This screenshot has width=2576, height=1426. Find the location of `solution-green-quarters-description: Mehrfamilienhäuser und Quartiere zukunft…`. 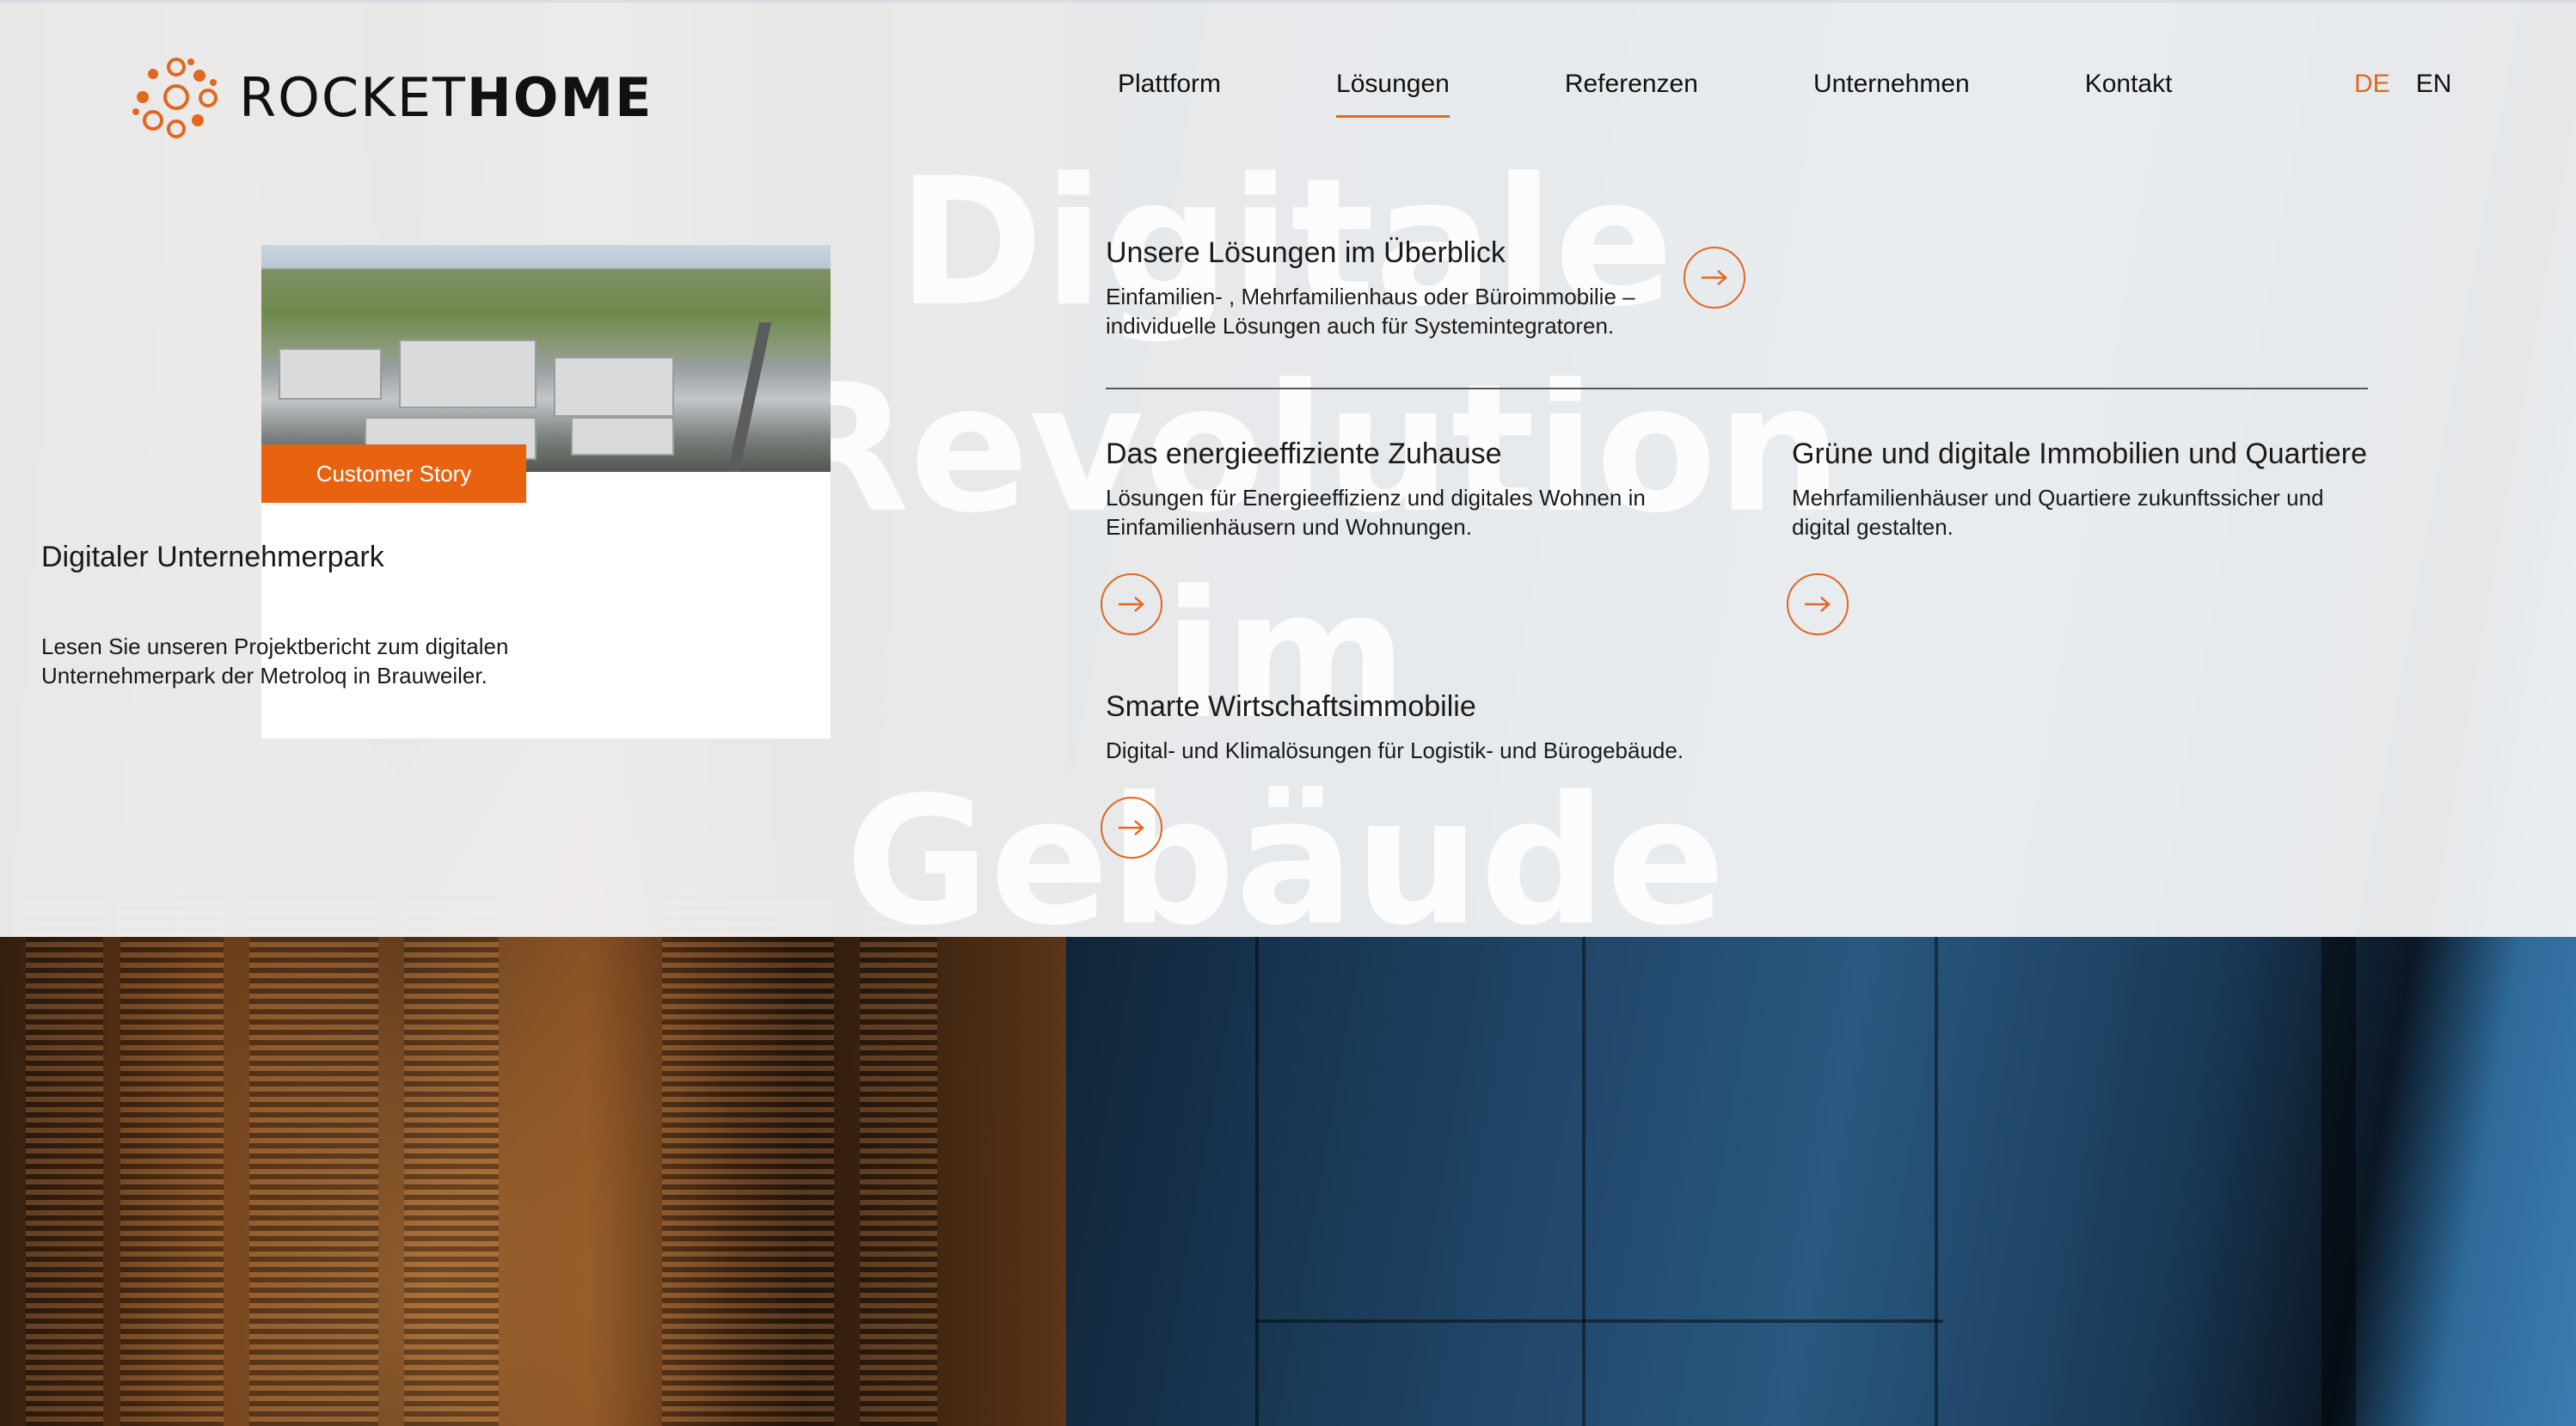

solution-green-quarters-description: Mehrfamilienhäuser und Quartiere zukunft… is located at coordinates (2093, 512).